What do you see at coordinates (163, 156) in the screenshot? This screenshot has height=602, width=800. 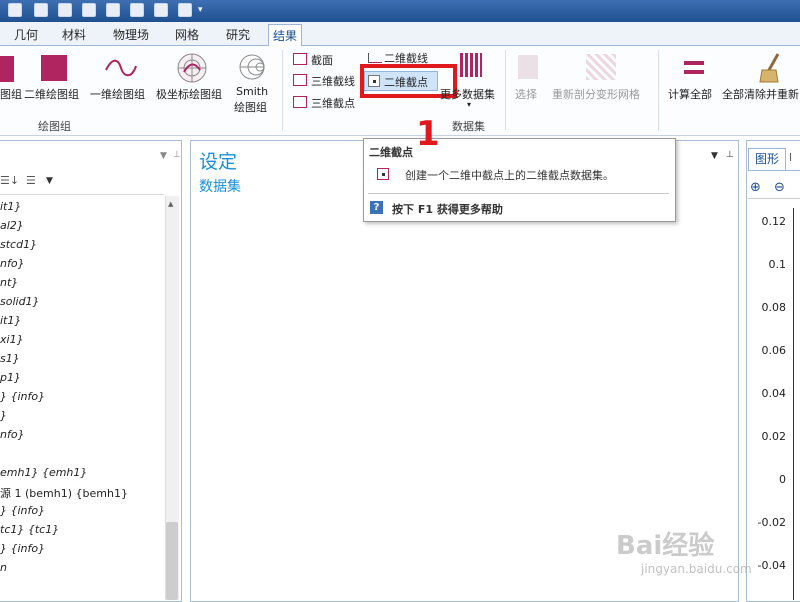 I see `panel-dropdown-icon: ▼` at bounding box center [163, 156].